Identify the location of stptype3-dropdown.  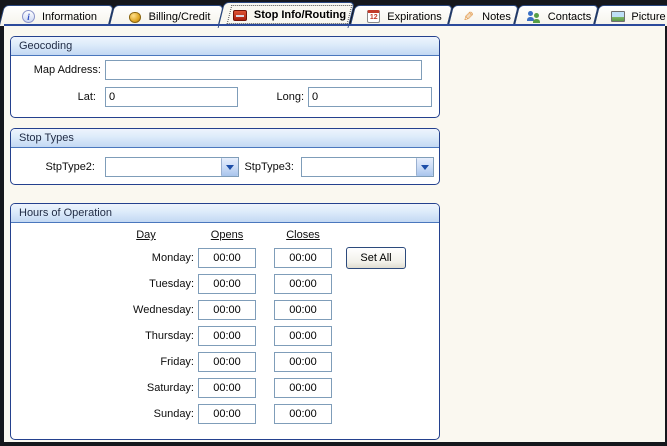
(367, 167).